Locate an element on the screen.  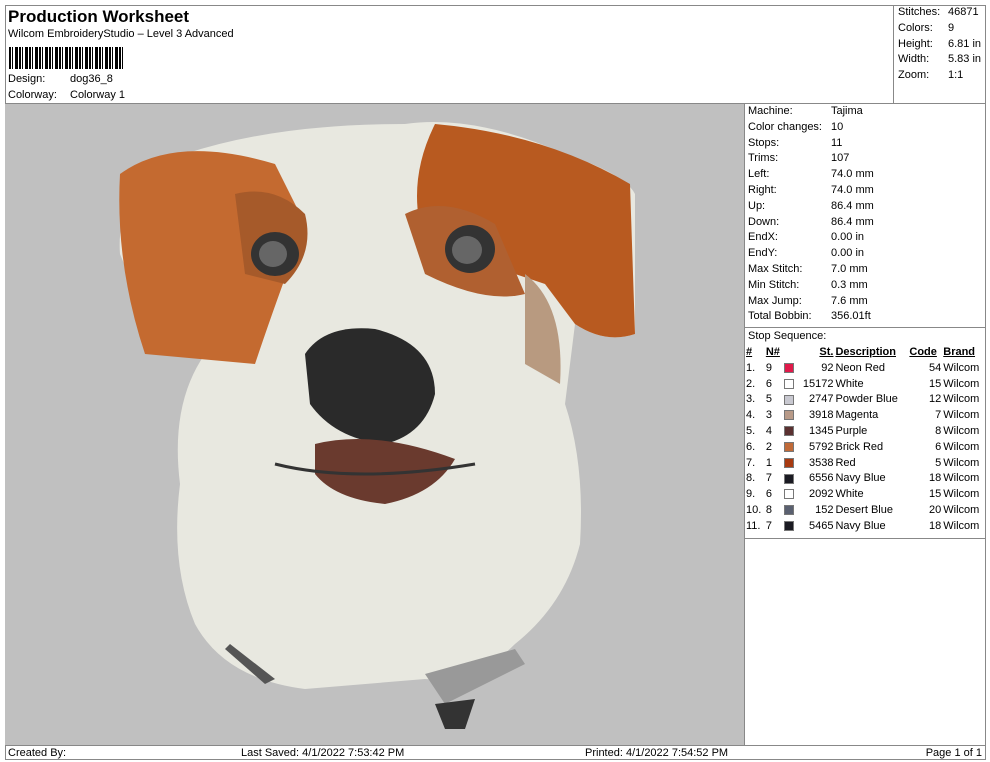
design-row: Design: dog36_8 is located at coordinates (60, 79).